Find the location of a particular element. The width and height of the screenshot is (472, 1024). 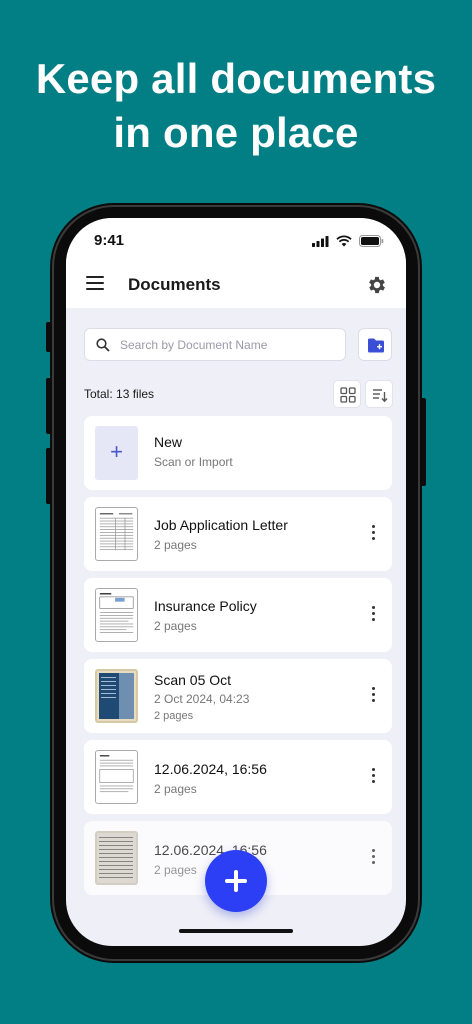

signal-icon is located at coordinates (320, 241).